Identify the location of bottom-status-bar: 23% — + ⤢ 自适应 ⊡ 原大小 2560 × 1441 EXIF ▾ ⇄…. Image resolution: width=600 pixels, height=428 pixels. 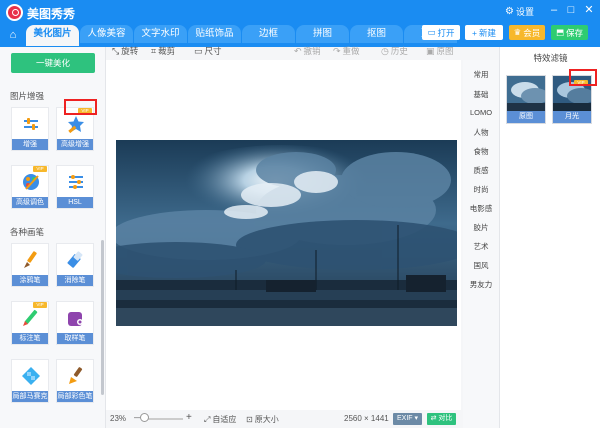
(283, 419).